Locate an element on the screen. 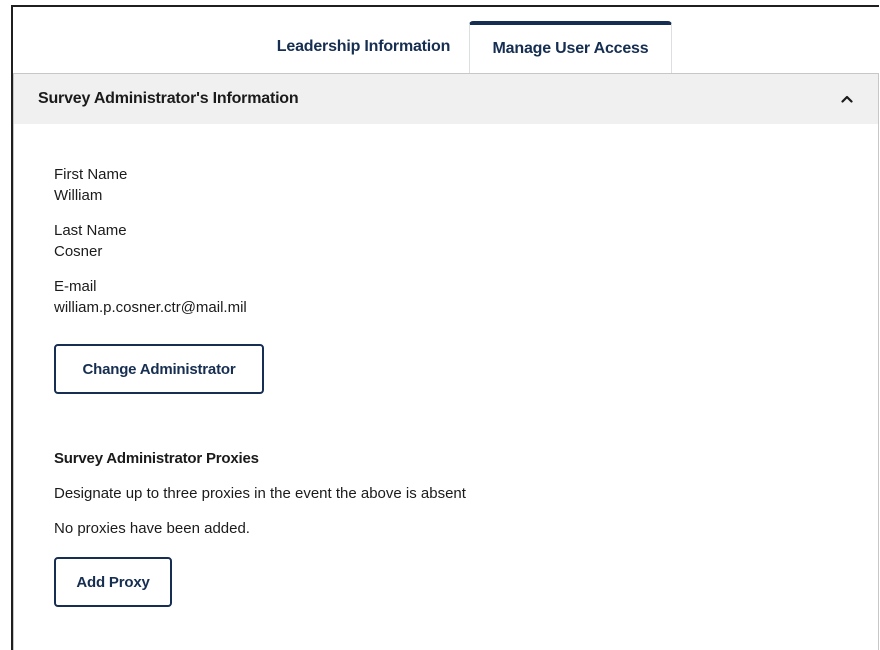  email-field: E-mail william.p.cosner.ctr@mail.mil is located at coordinates (466, 297).